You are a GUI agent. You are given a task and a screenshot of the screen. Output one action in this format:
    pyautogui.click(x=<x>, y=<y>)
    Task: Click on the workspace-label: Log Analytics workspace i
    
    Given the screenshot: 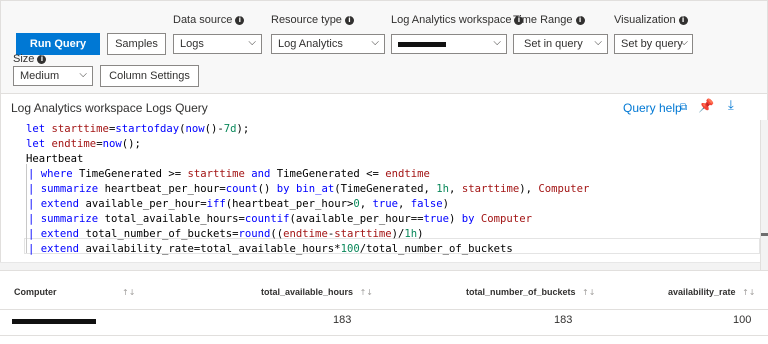 What is the action you would take?
    pyautogui.click(x=457, y=20)
    